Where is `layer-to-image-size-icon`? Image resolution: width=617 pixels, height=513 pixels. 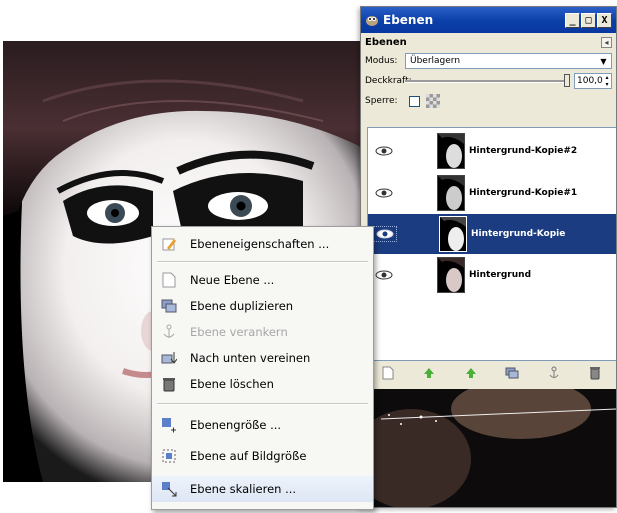 layer-to-image-size-icon is located at coordinates (169, 456).